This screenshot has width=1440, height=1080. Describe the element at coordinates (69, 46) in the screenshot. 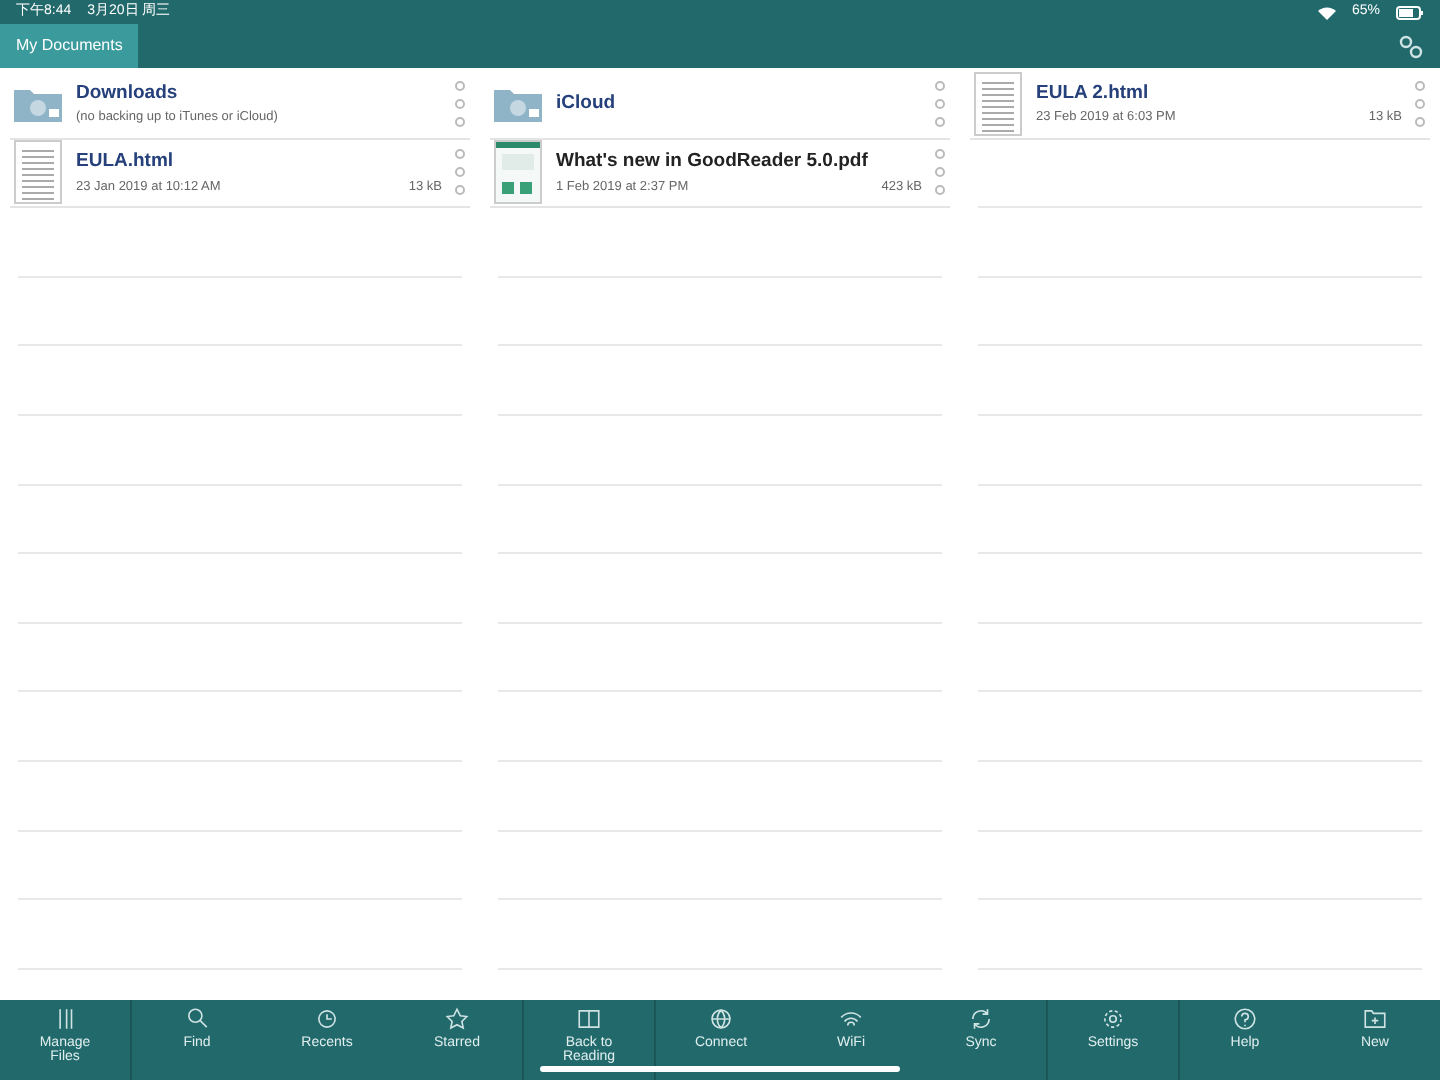

I see `folder-tab: My Documents` at that location.